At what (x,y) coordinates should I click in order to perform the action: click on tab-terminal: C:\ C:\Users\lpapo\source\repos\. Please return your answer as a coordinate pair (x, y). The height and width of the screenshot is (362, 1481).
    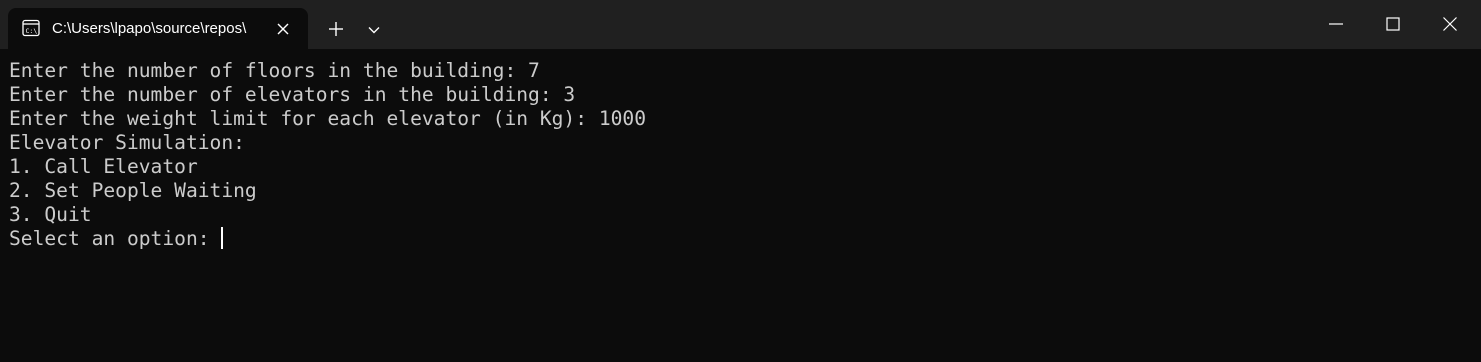
    Looking at the image, I should click on (158, 28).